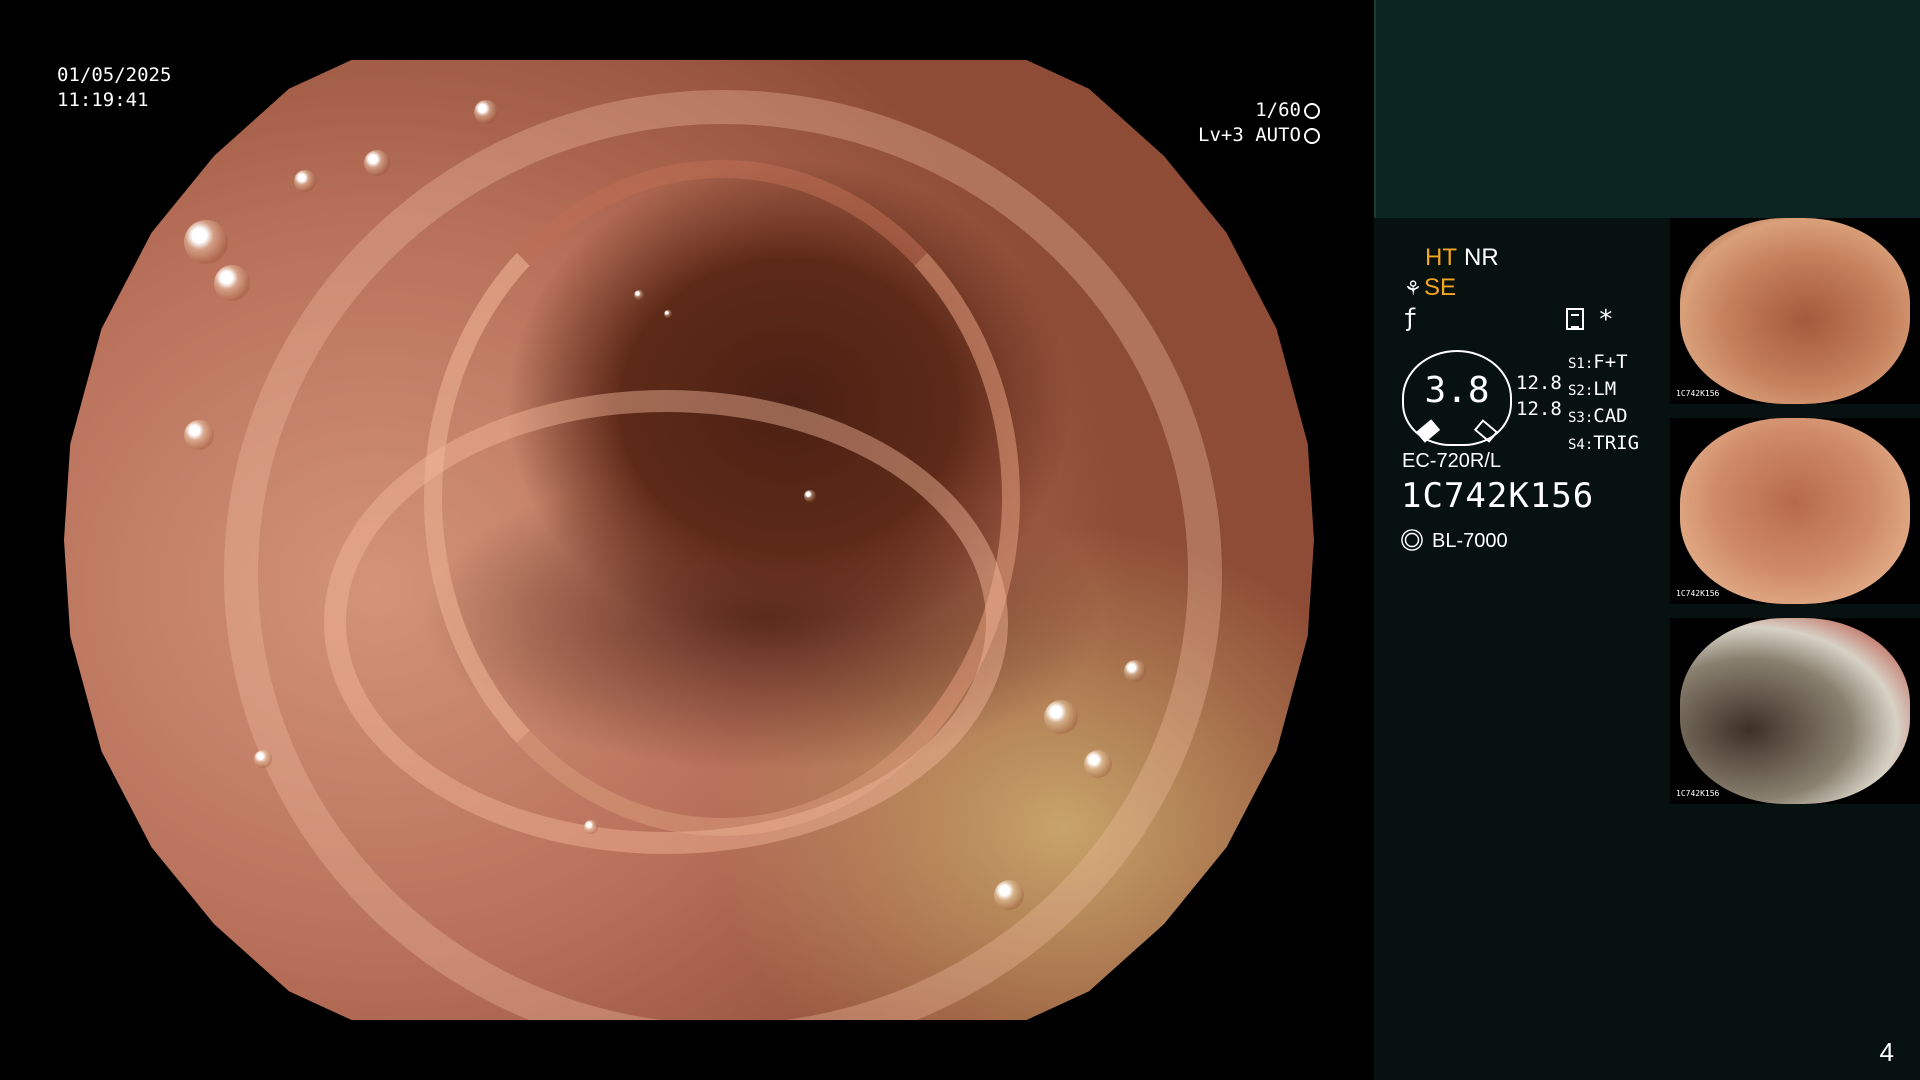 The image size is (1920, 1080). What do you see at coordinates (1581, 391) in the screenshot?
I see `switch-key: S2:` at bounding box center [1581, 391].